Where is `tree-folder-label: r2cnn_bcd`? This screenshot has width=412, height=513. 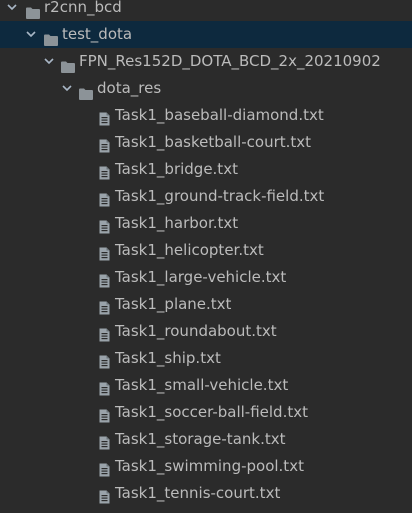
tree-folder-label: r2cnn_bcd is located at coordinates (83, 8).